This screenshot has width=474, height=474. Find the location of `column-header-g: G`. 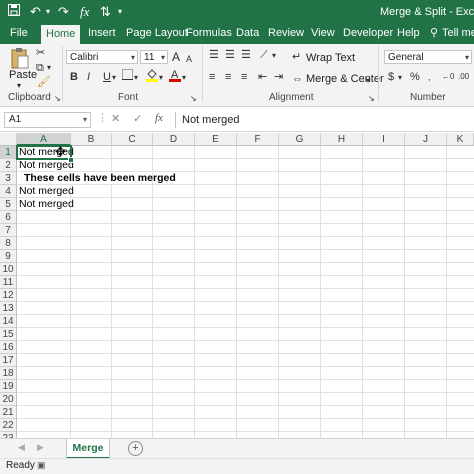

column-header-g: G is located at coordinates (300, 139).